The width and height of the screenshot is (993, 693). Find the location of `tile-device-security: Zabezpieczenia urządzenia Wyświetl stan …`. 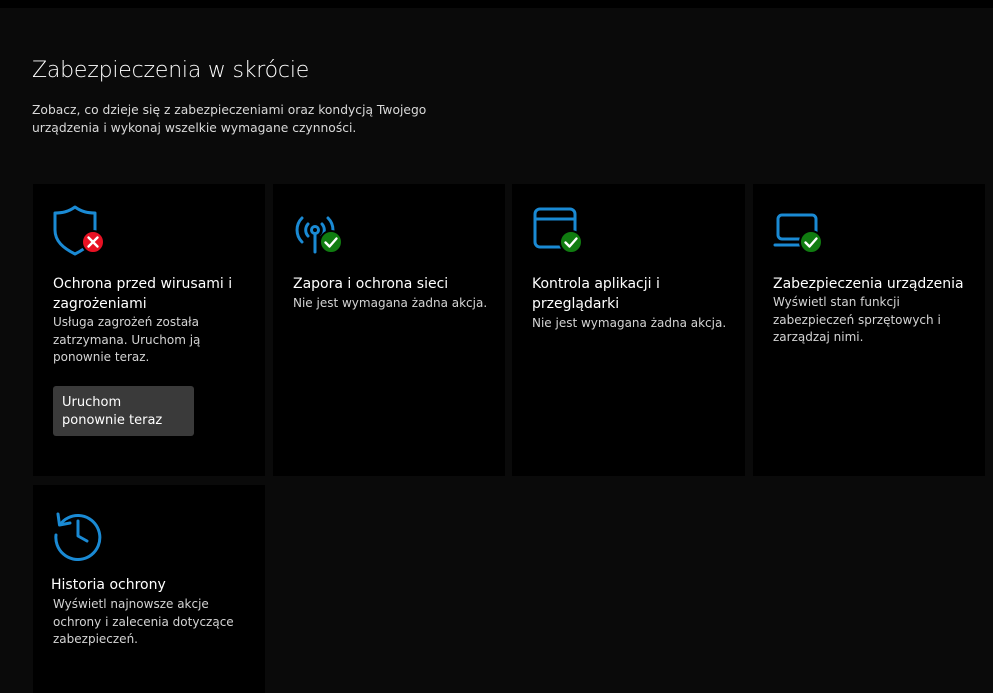

tile-device-security: Zabezpieczenia urządzenia Wyświetl stan … is located at coordinates (869, 330).